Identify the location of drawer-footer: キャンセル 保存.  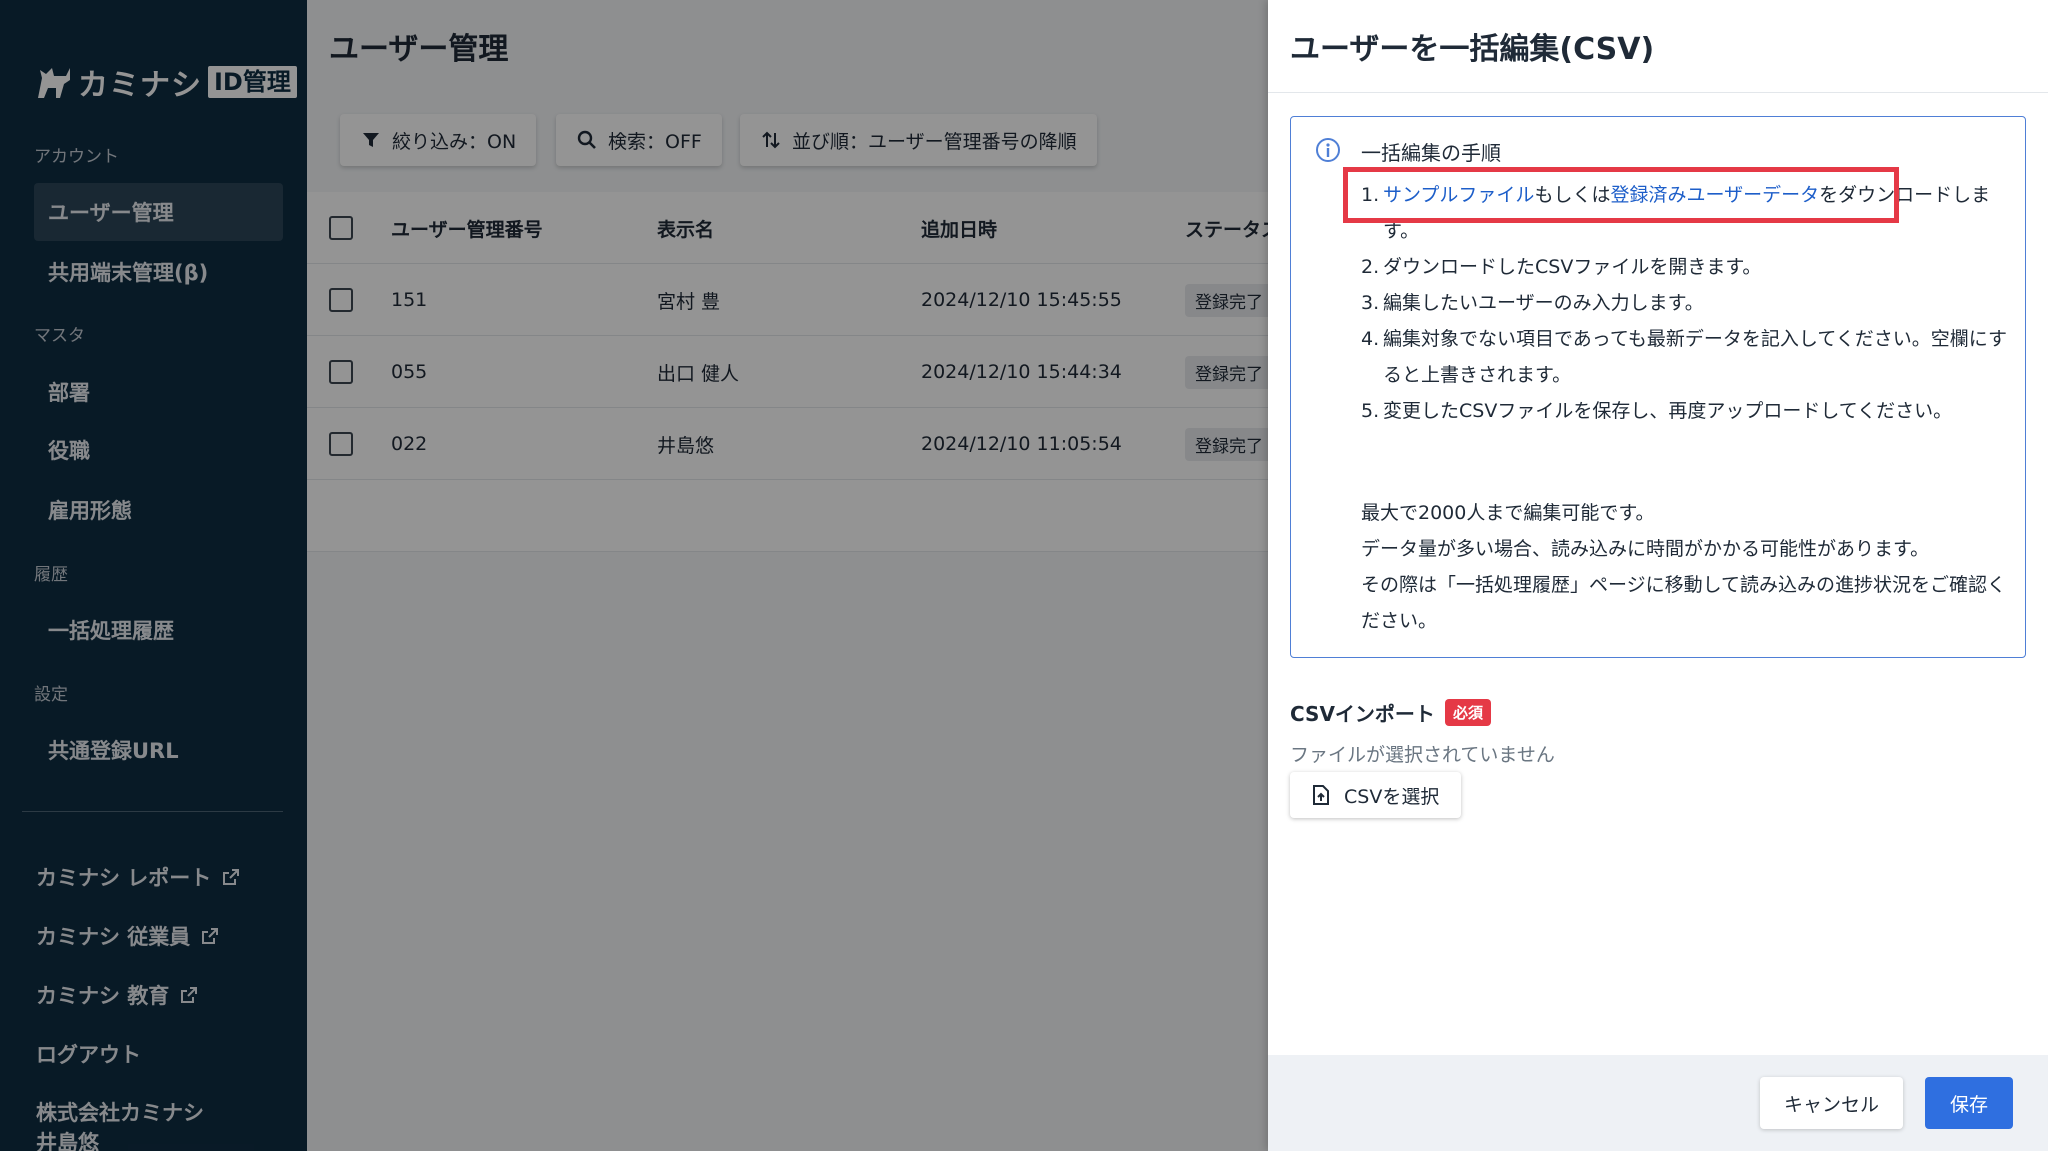
(1658, 1103).